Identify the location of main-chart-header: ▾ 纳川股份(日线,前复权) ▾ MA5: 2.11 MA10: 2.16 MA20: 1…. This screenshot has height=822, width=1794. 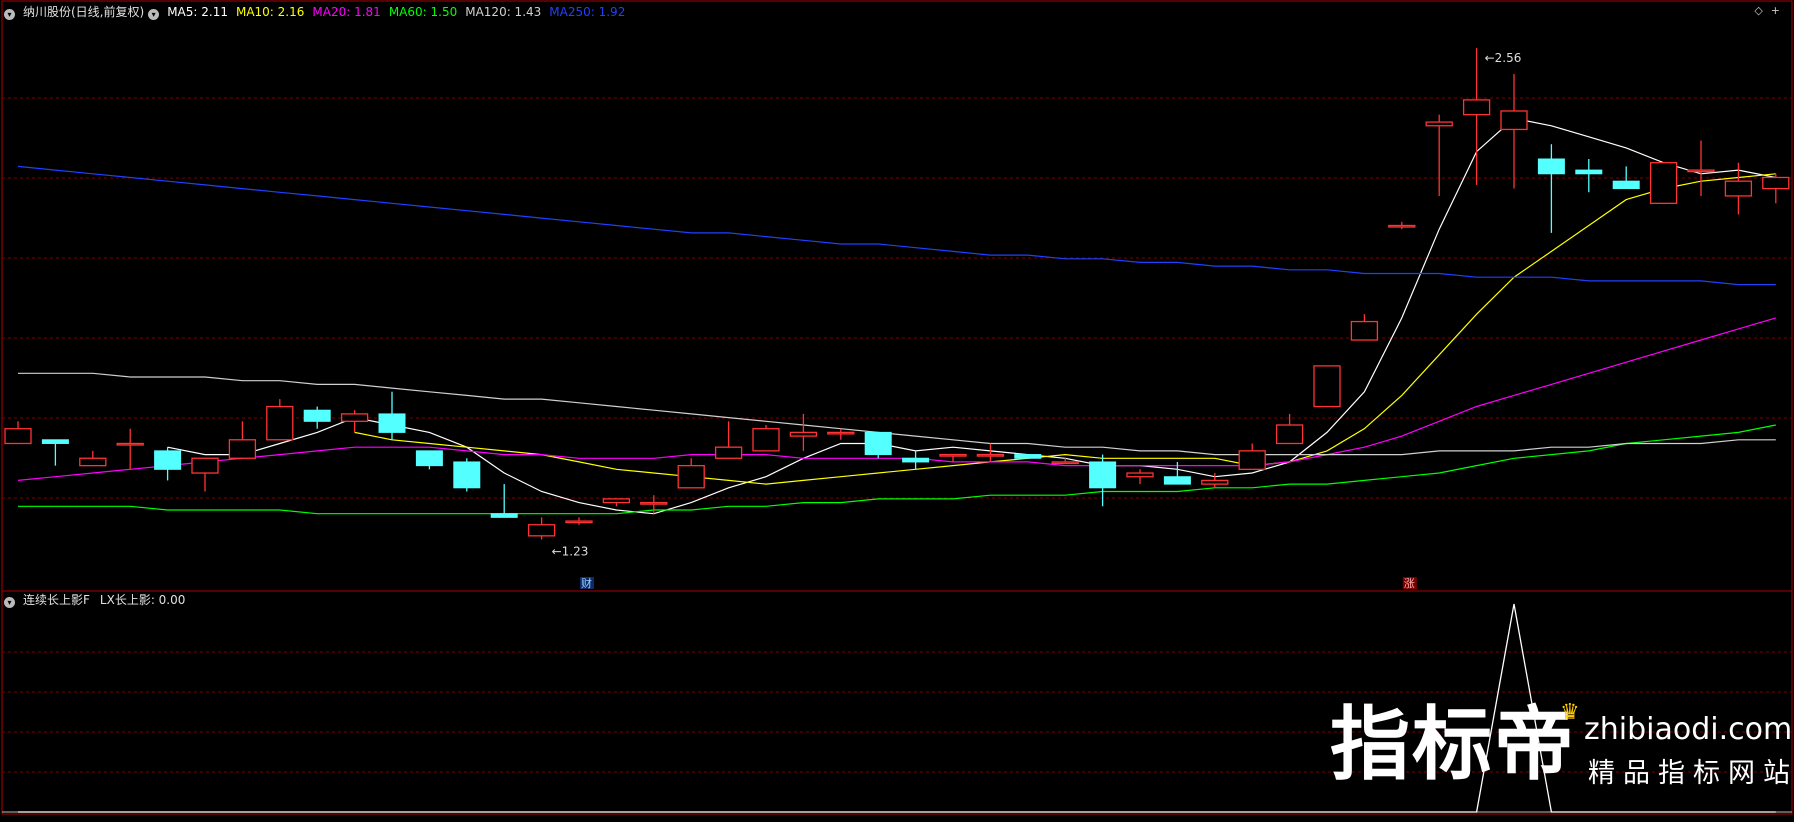
(322, 12).